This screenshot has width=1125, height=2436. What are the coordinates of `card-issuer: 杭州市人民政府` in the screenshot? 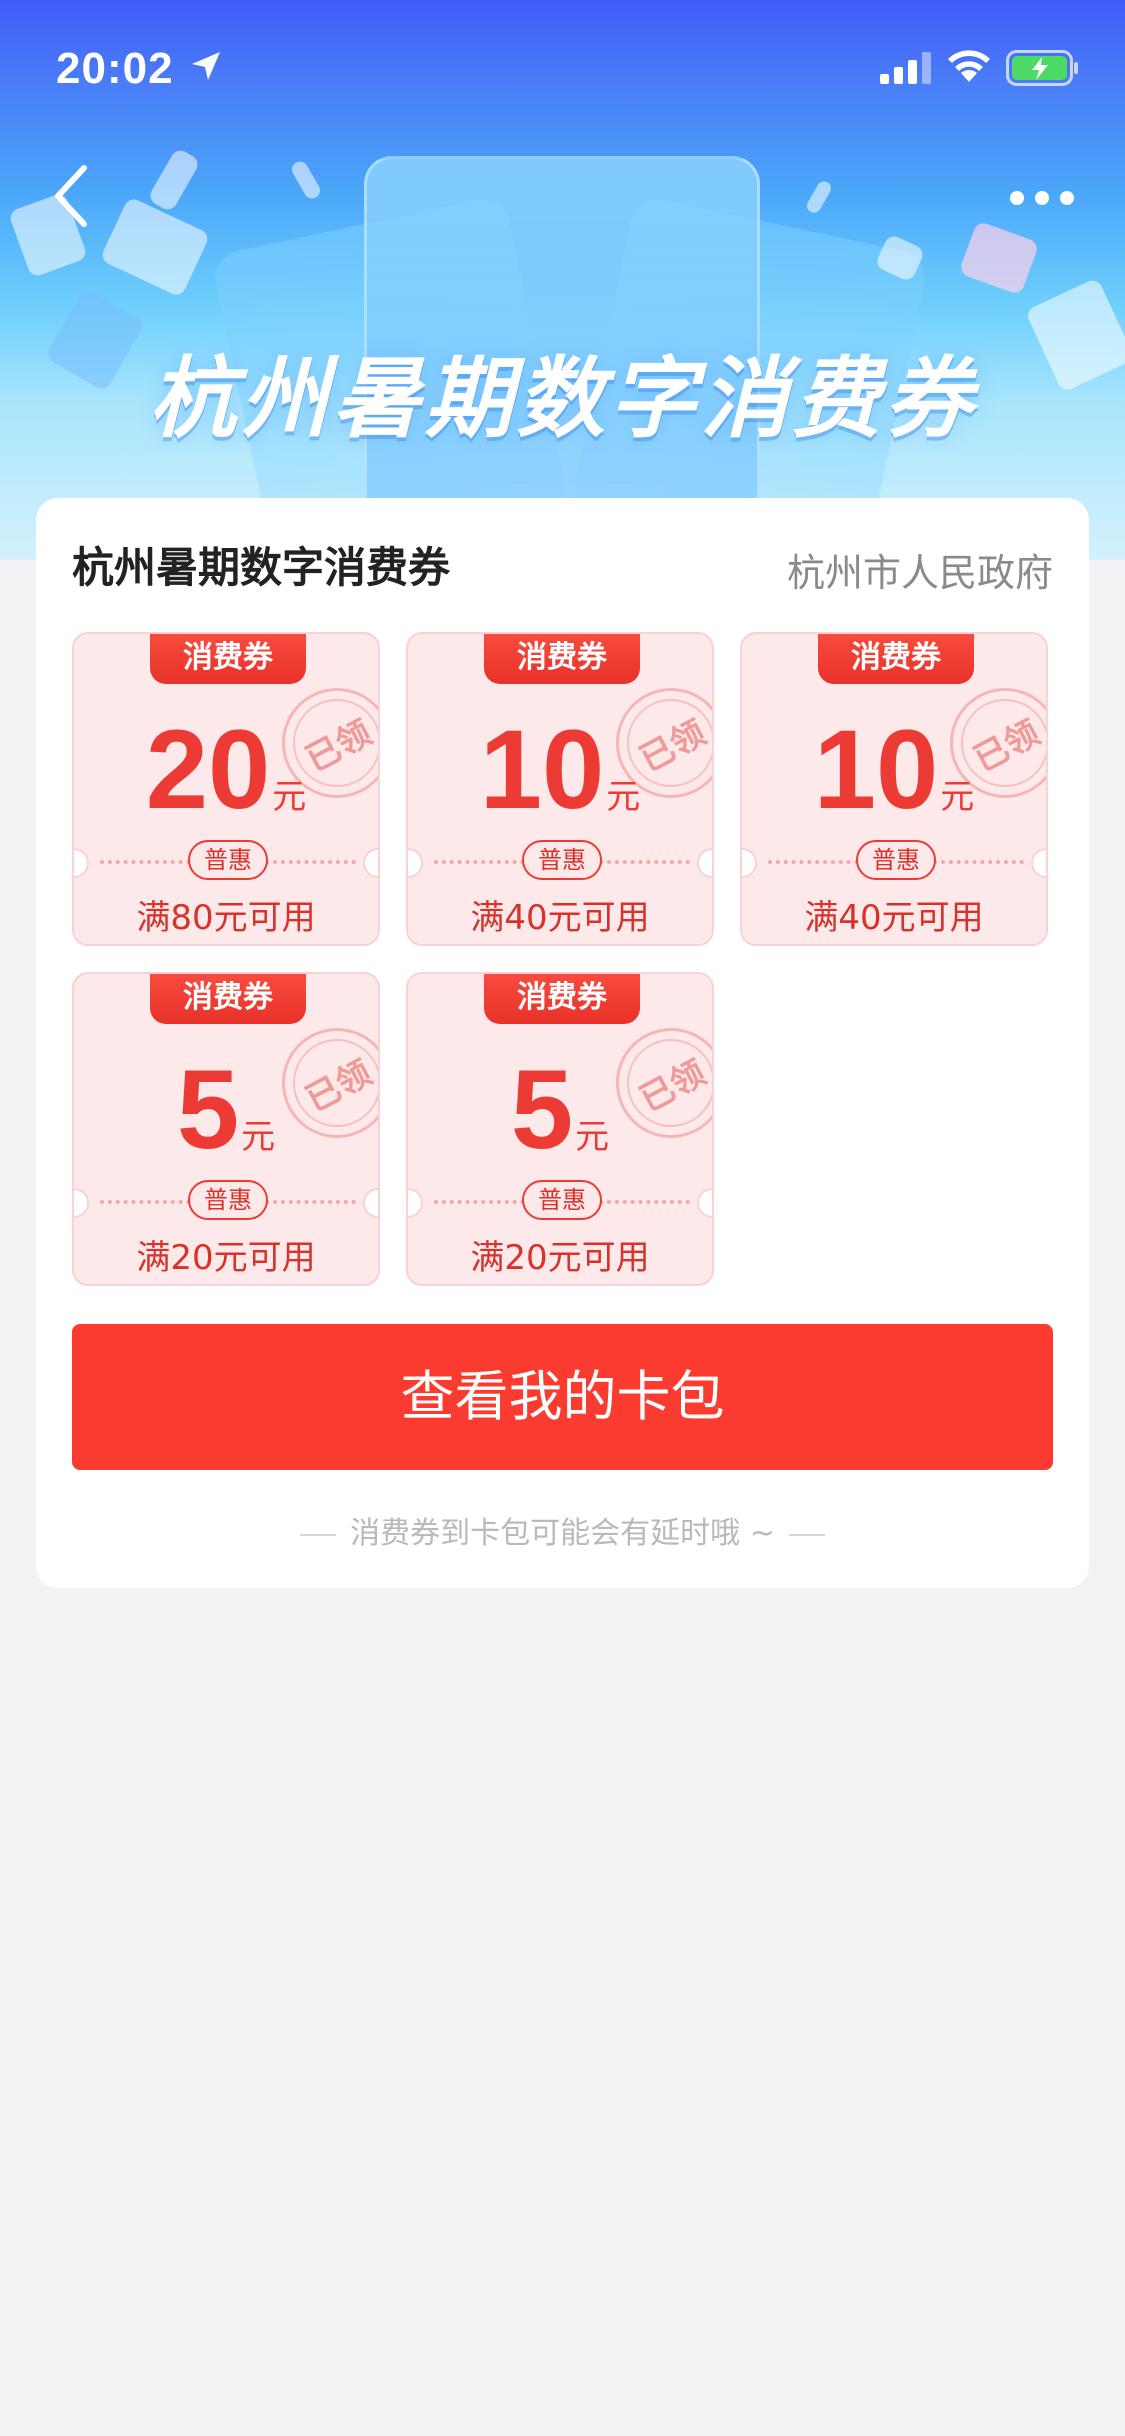 It's located at (919, 573).